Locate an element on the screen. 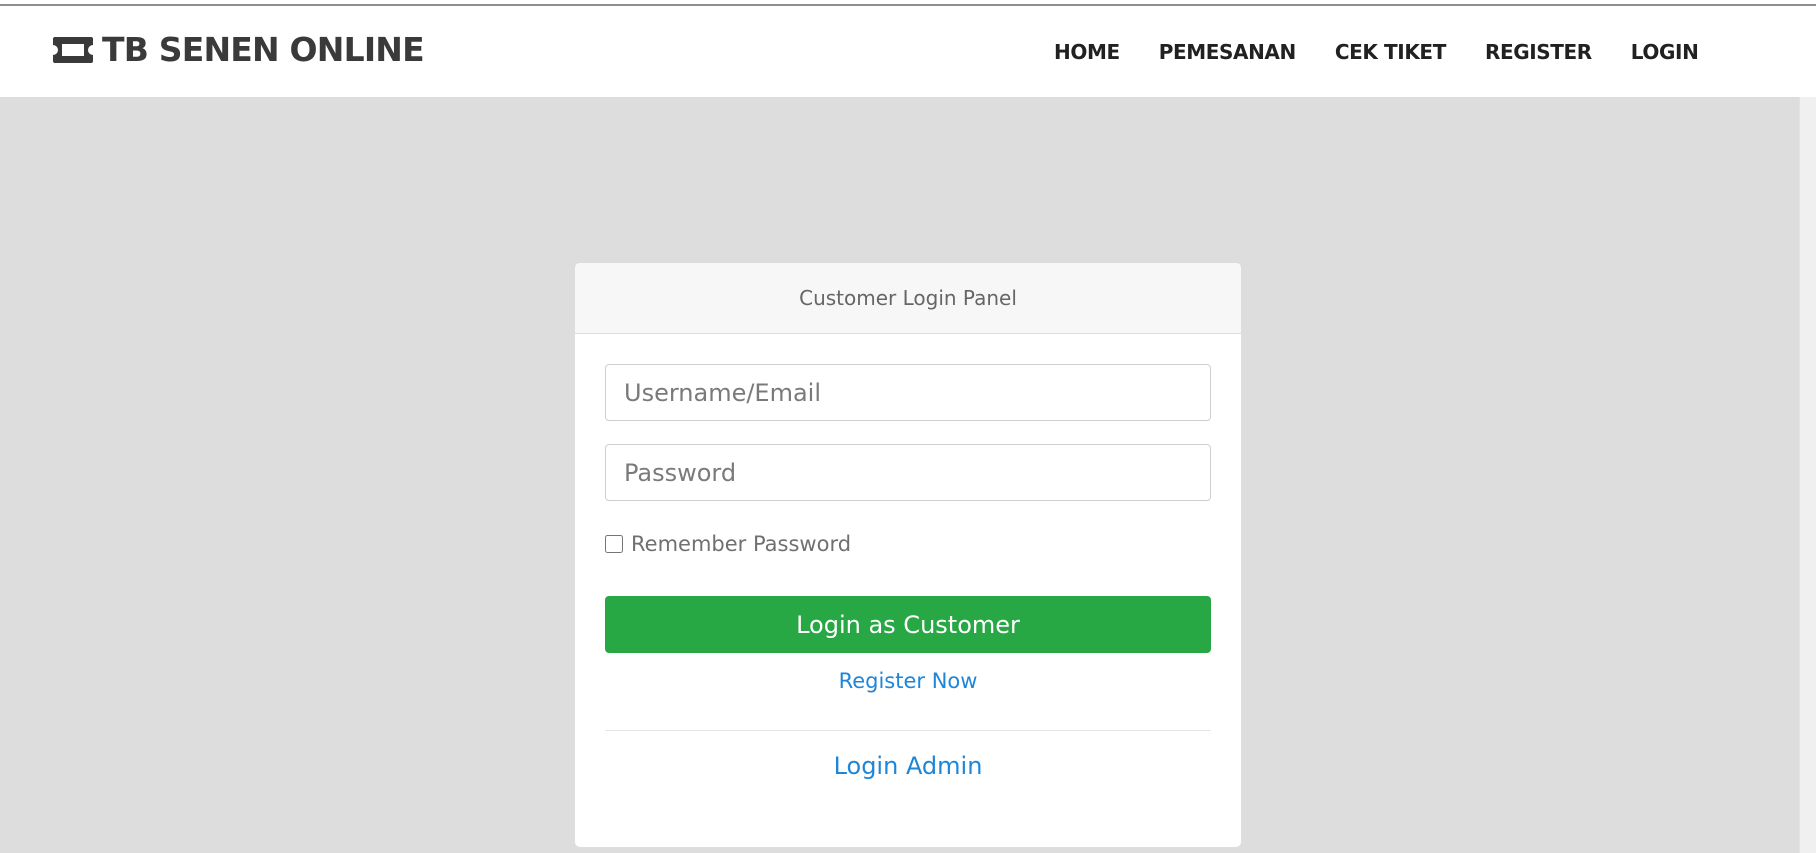 The image size is (1816, 853). brand-name: TB SENEN ONLINE is located at coordinates (263, 49).